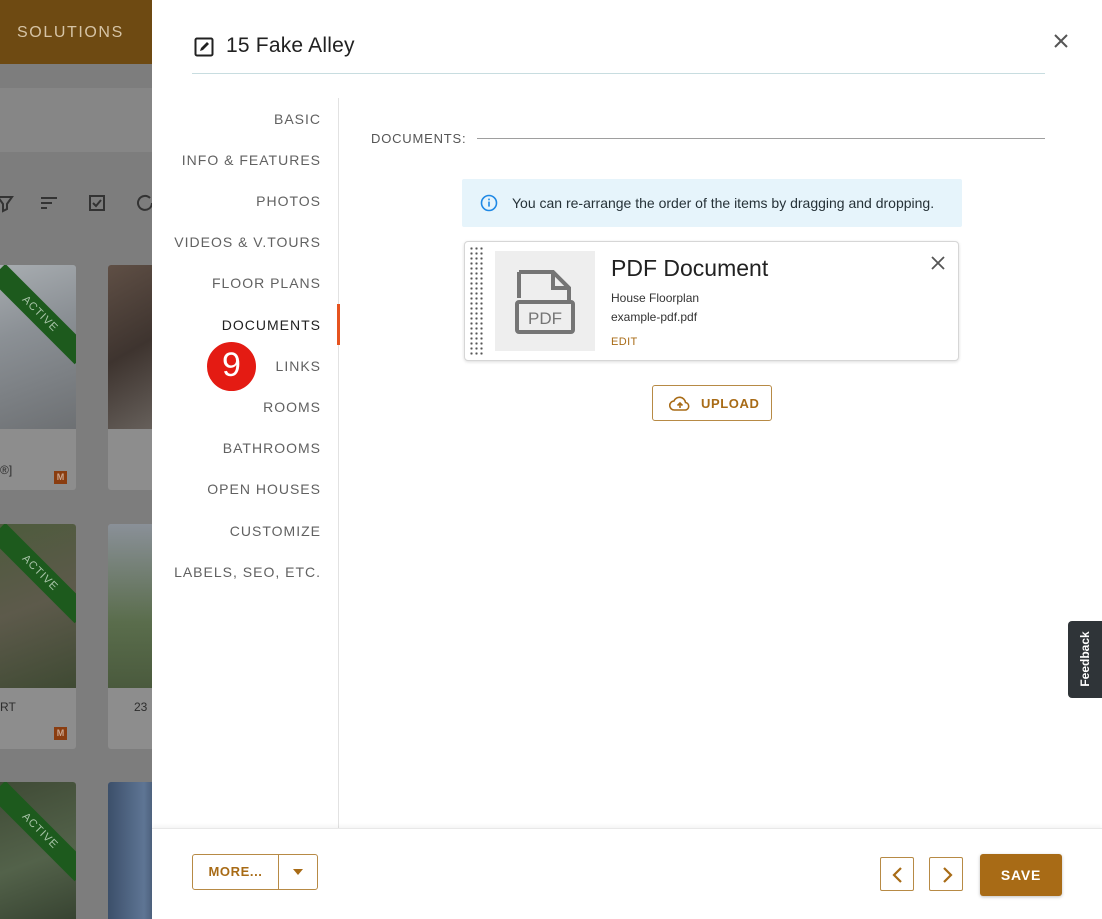 The height and width of the screenshot is (919, 1102). Describe the element at coordinates (654, 317) in the screenshot. I see `document-filename: example-pdf.pdf` at that location.